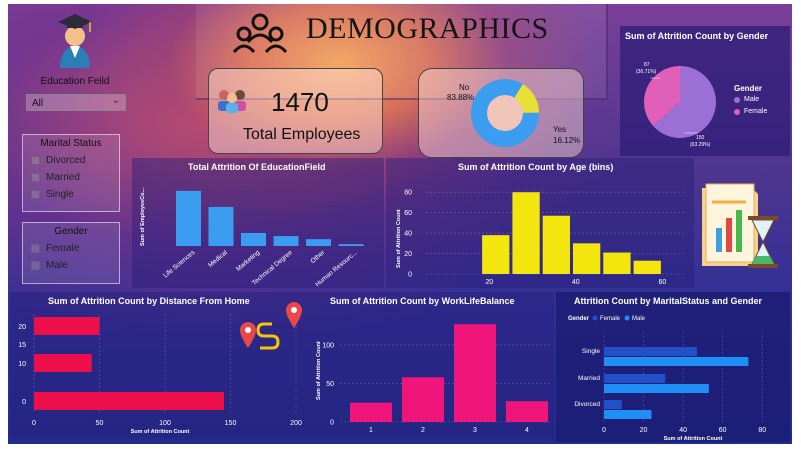 The image size is (801, 451). What do you see at coordinates (748, 88) in the screenshot?
I see `pie-legend-title: Gender` at bounding box center [748, 88].